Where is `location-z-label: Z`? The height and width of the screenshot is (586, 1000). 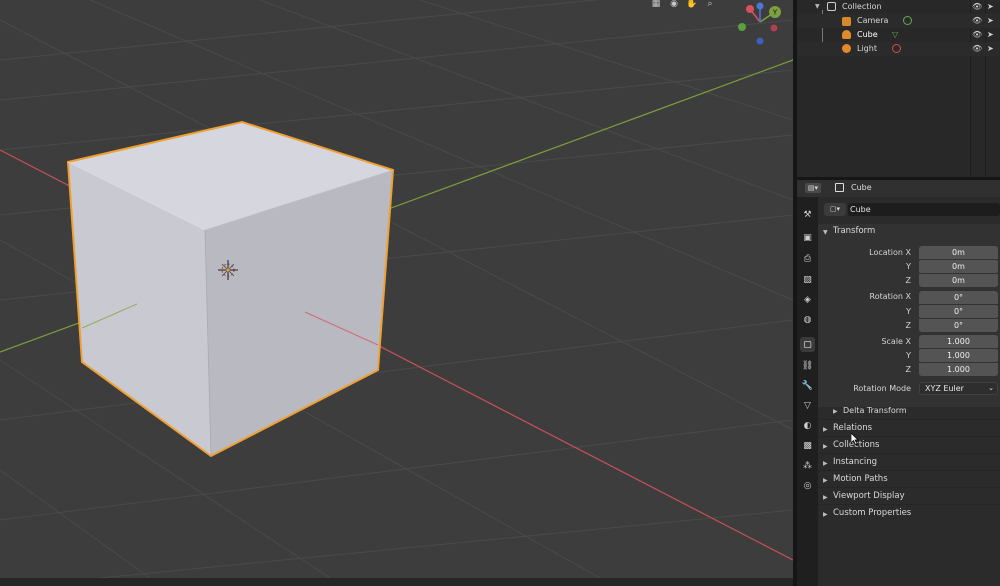 location-z-label: Z is located at coordinates (908, 280).